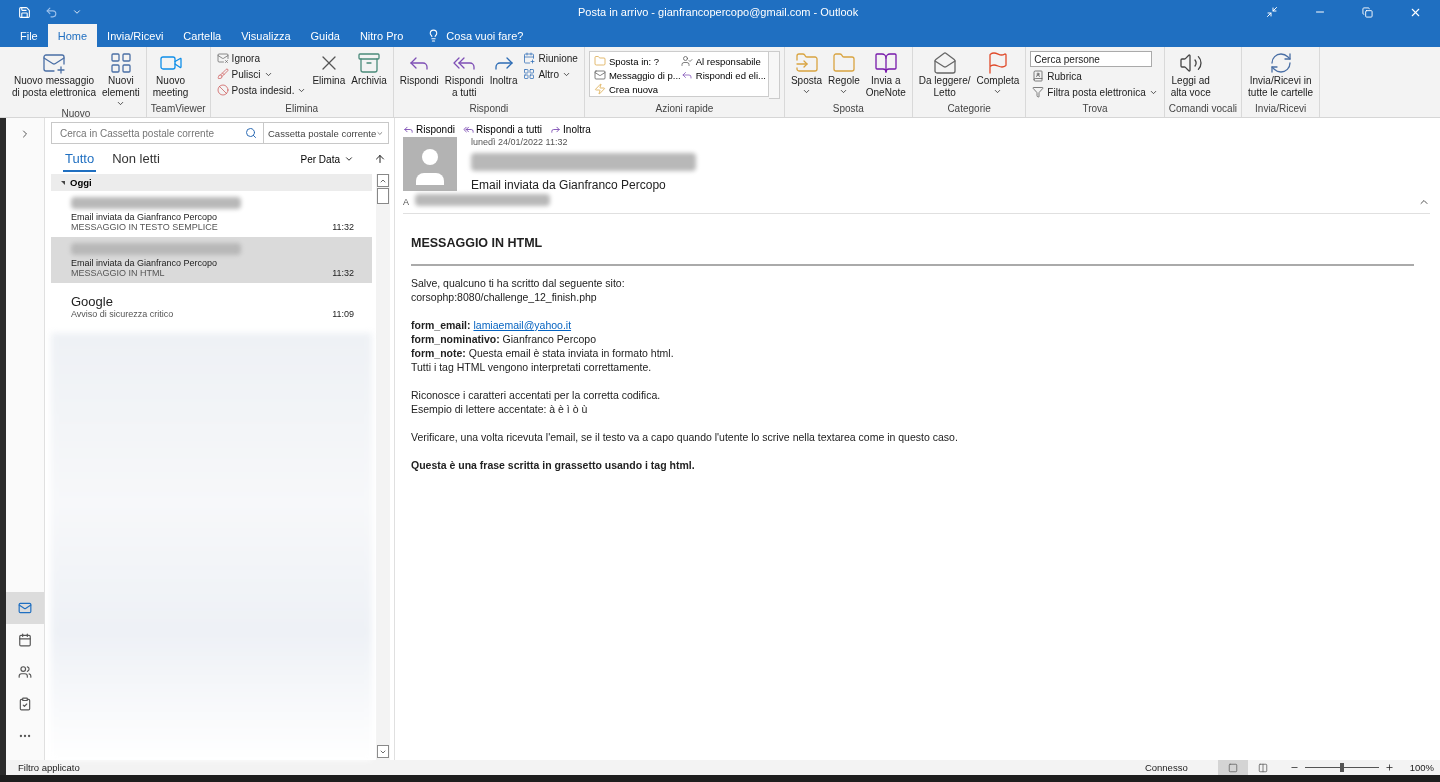 Image resolution: width=1440 pixels, height=782 pixels. I want to click on window-title: Posta in arrivo - gianfrancopercopo@gmail.com - Outlook, so click(719, 12).